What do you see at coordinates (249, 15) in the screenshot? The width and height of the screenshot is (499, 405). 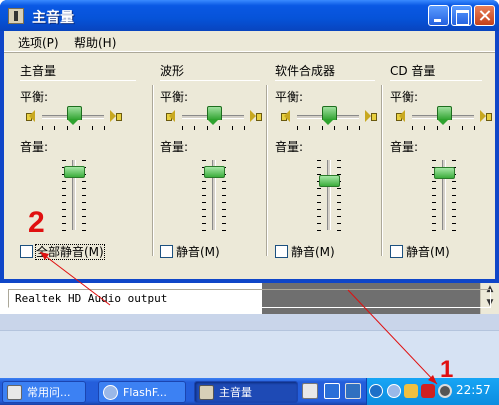 I see `title-bar: 主音量` at bounding box center [249, 15].